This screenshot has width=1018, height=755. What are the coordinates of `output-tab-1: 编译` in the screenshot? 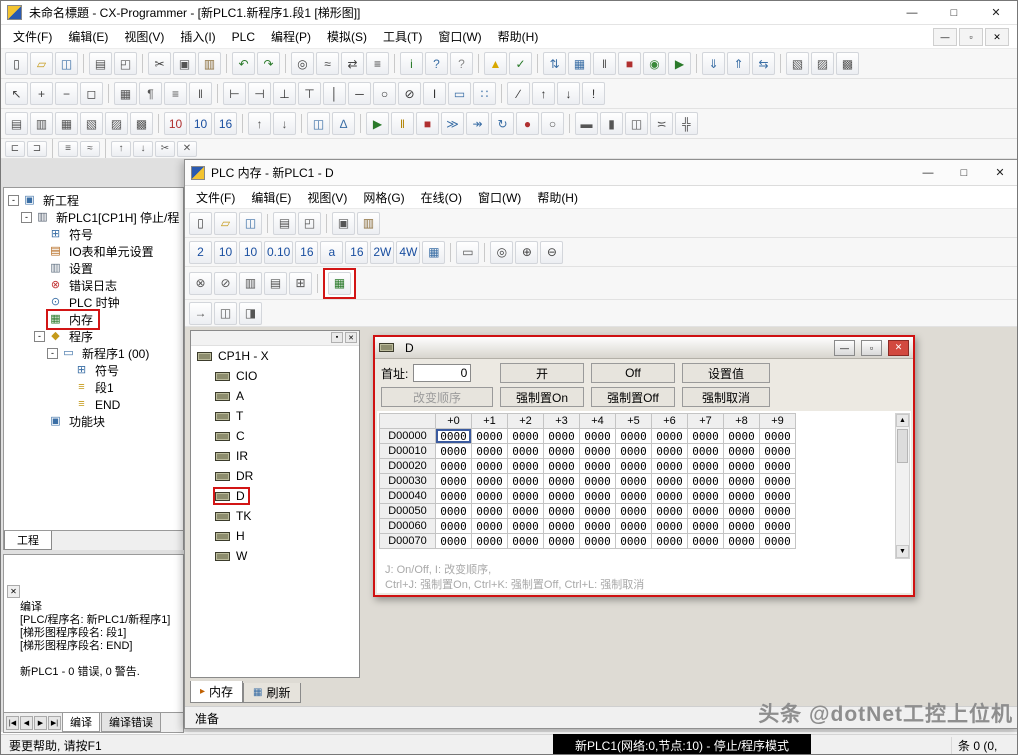 It's located at (81, 722).